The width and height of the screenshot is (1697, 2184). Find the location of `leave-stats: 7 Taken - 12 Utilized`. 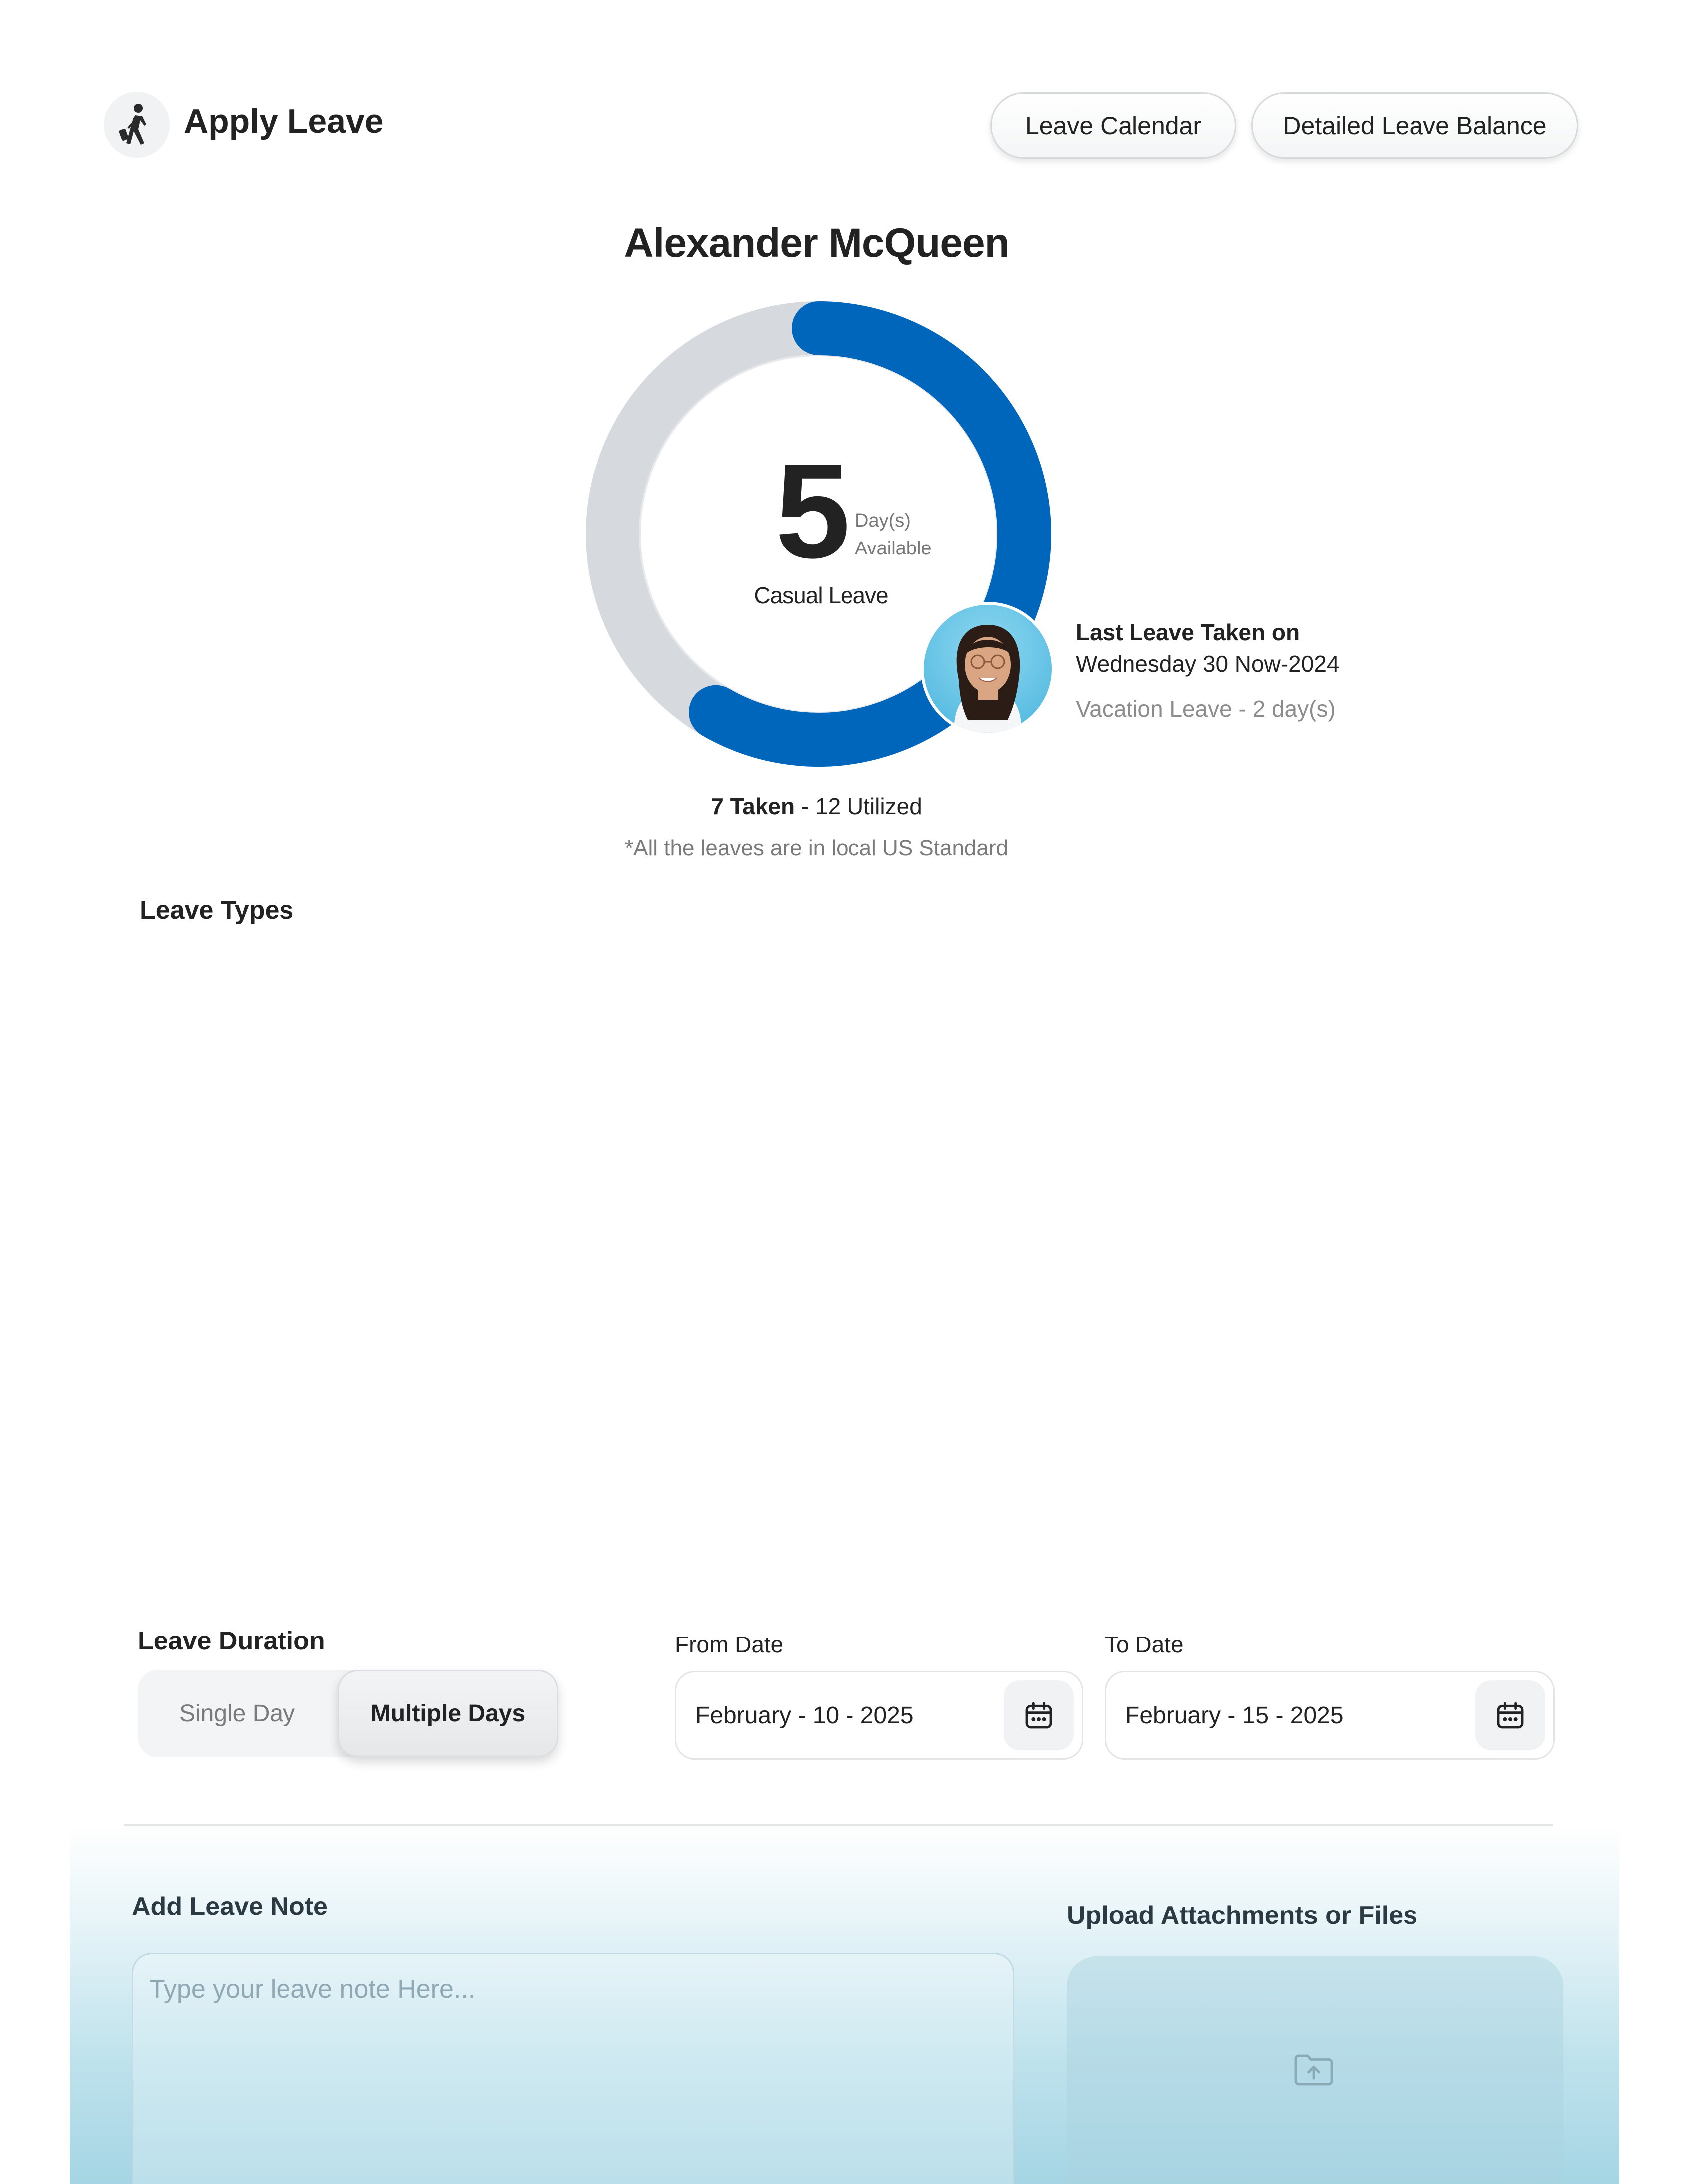

leave-stats: 7 Taken - 12 Utilized is located at coordinates (816, 806).